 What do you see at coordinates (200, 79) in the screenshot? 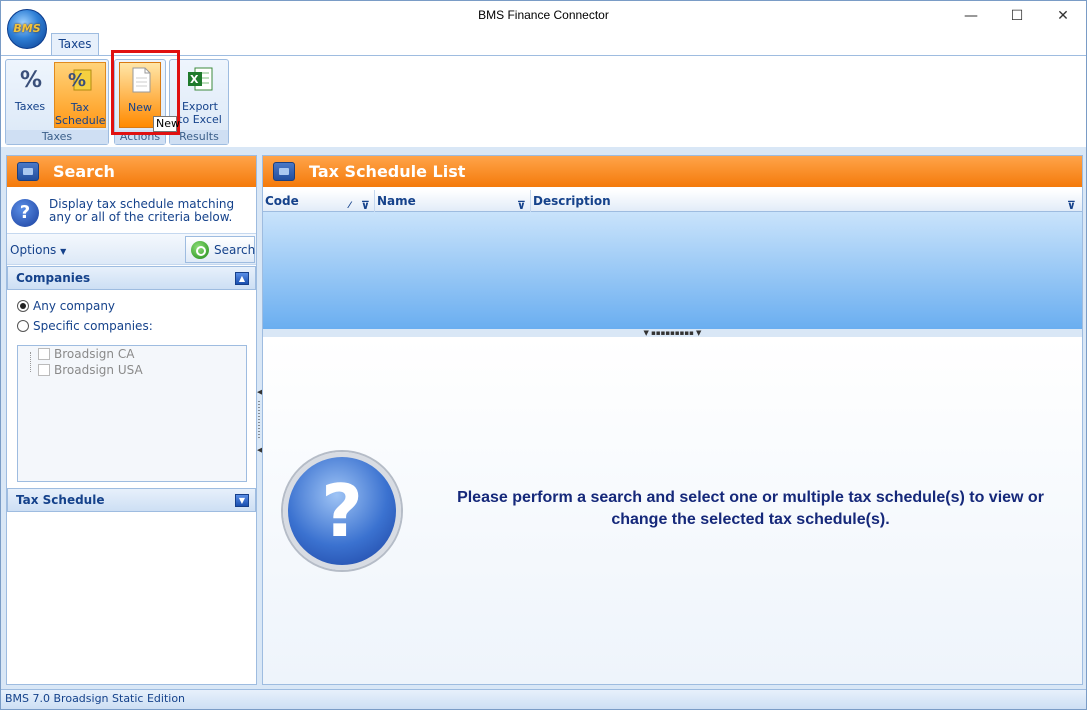
I see `excel-icon: X` at bounding box center [200, 79].